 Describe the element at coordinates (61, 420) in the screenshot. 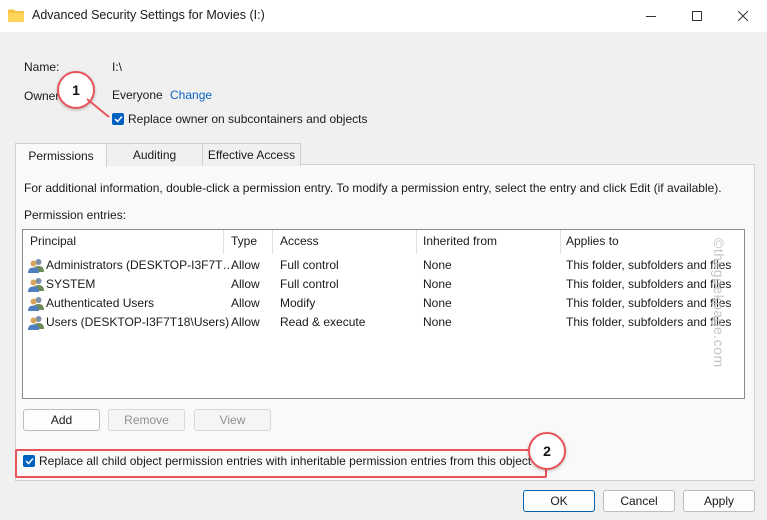

I see `add-button: Add` at that location.